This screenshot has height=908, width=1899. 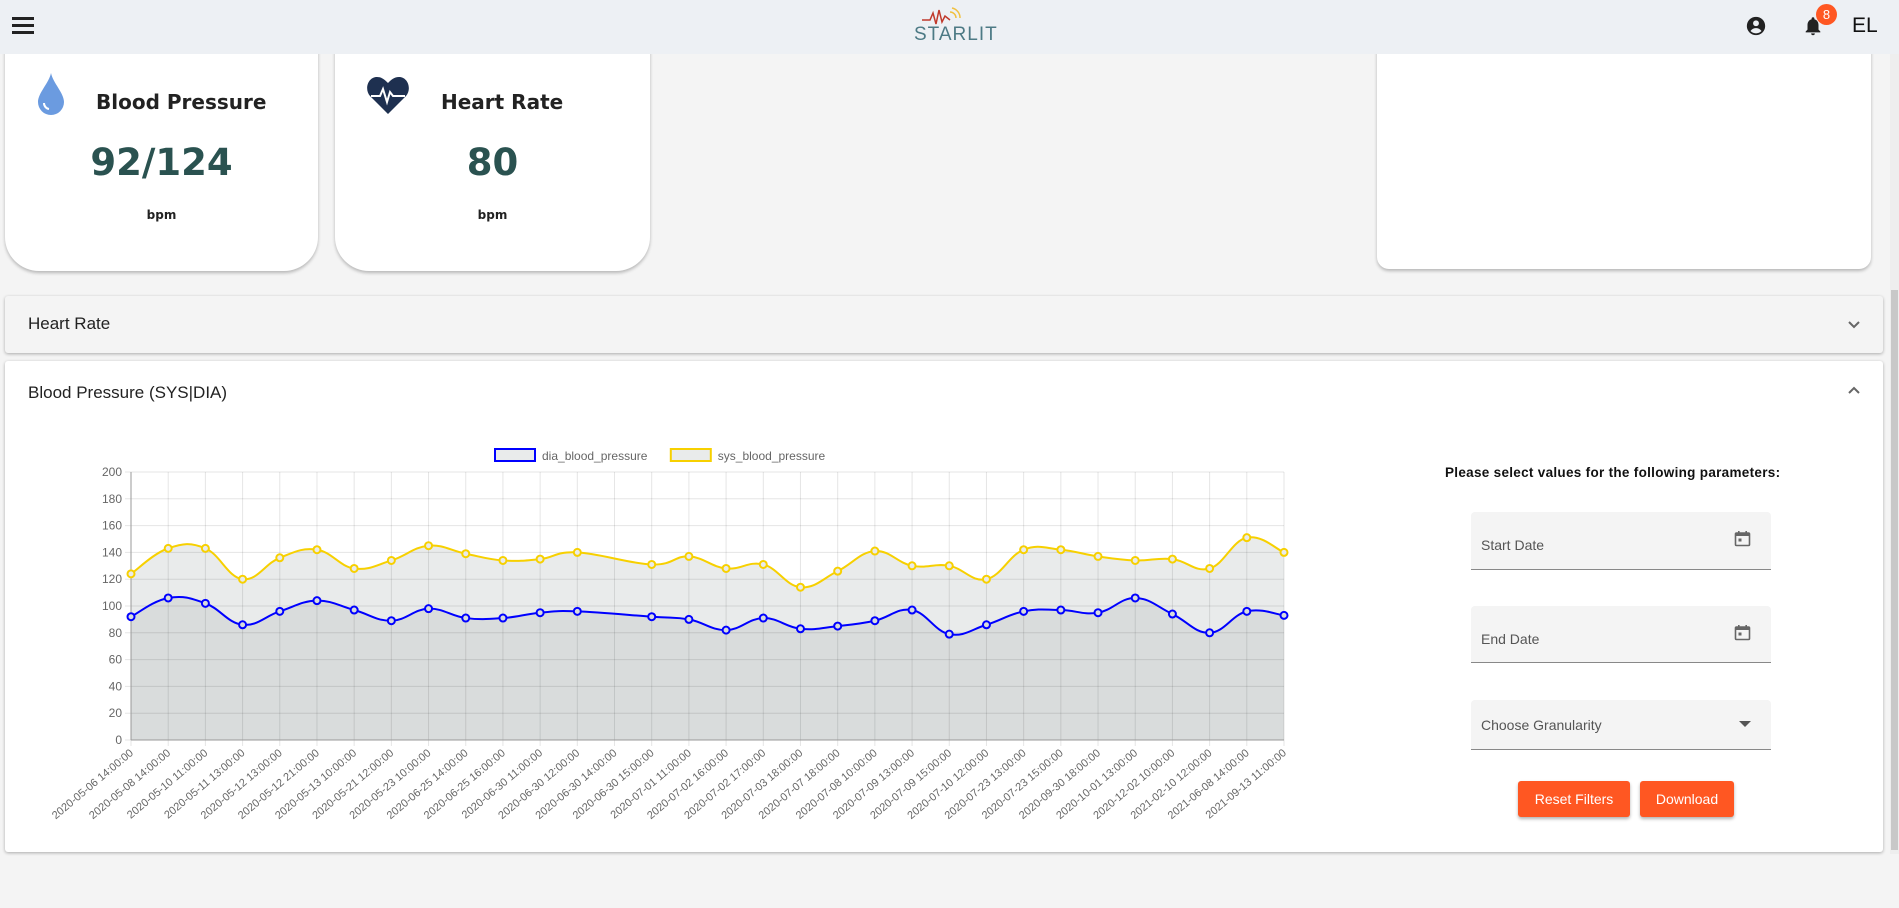 What do you see at coordinates (1541, 725) in the screenshot?
I see `granularity-label: Choose Granularity` at bounding box center [1541, 725].